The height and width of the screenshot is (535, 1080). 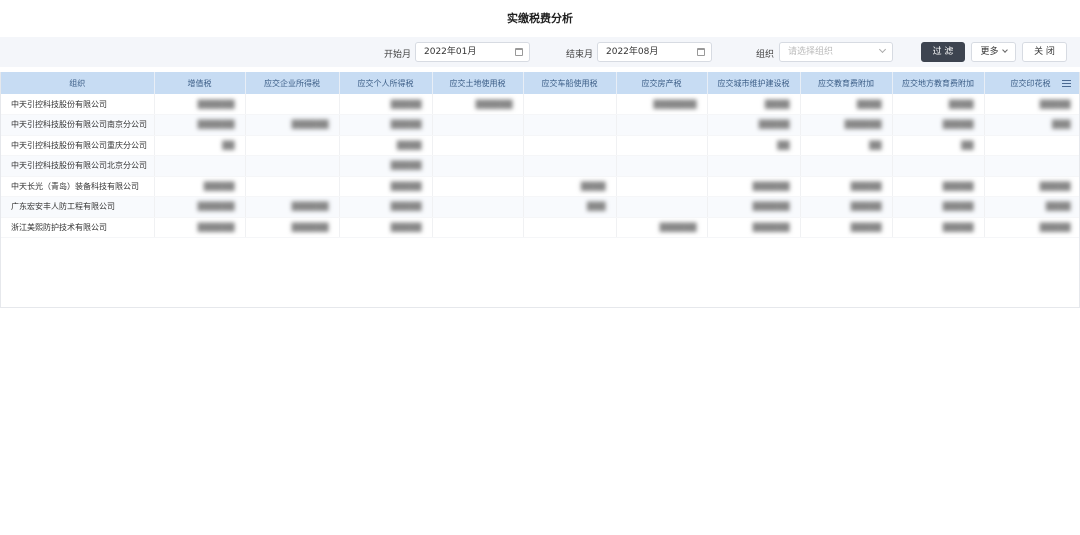 I want to click on more-button: 更多, so click(x=993, y=52).